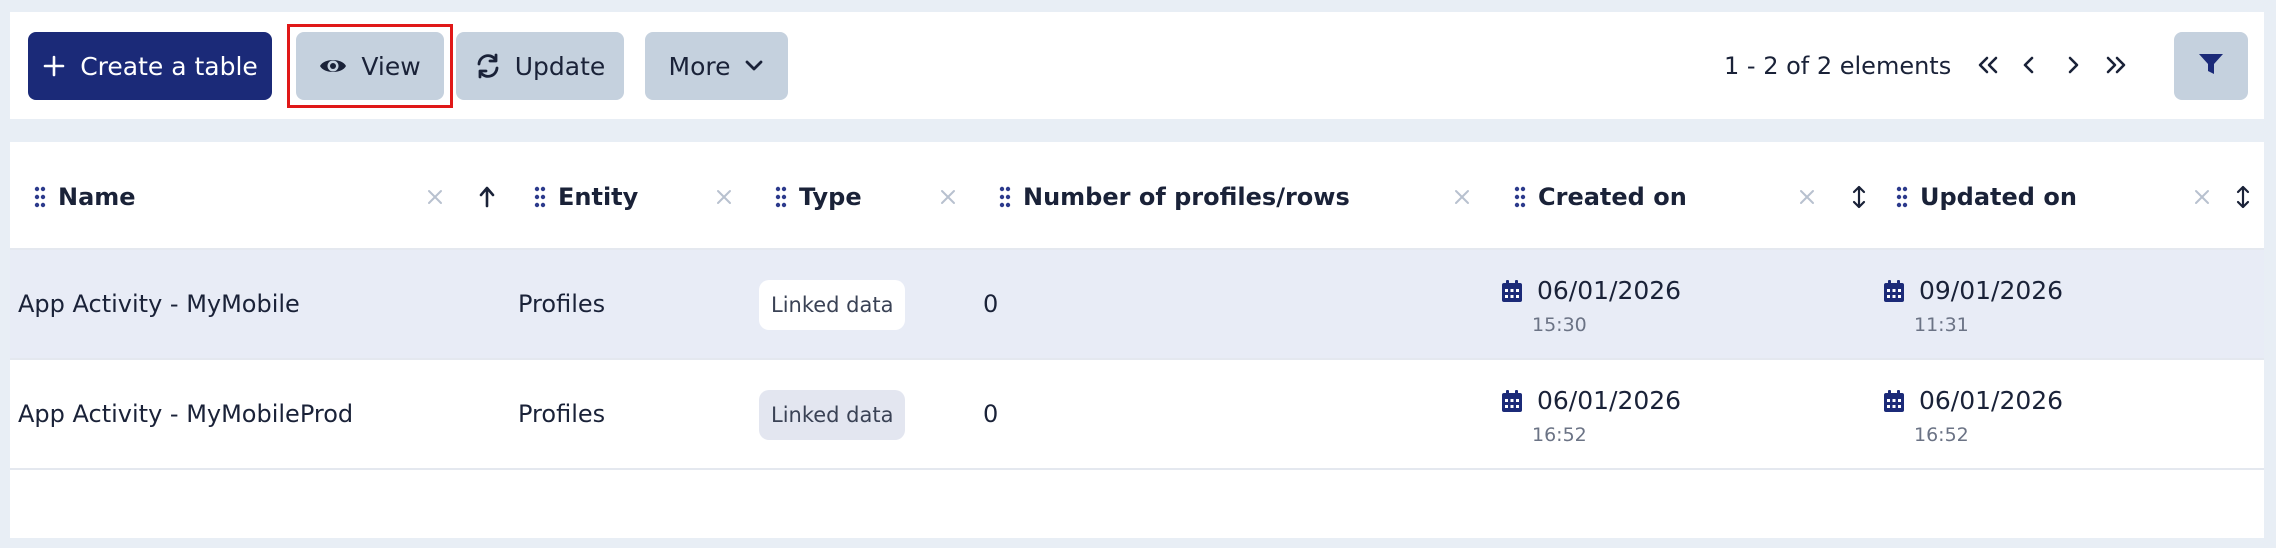 The height and width of the screenshot is (548, 2276). What do you see at coordinates (2029, 65) in the screenshot?
I see `chevron-left-icon` at bounding box center [2029, 65].